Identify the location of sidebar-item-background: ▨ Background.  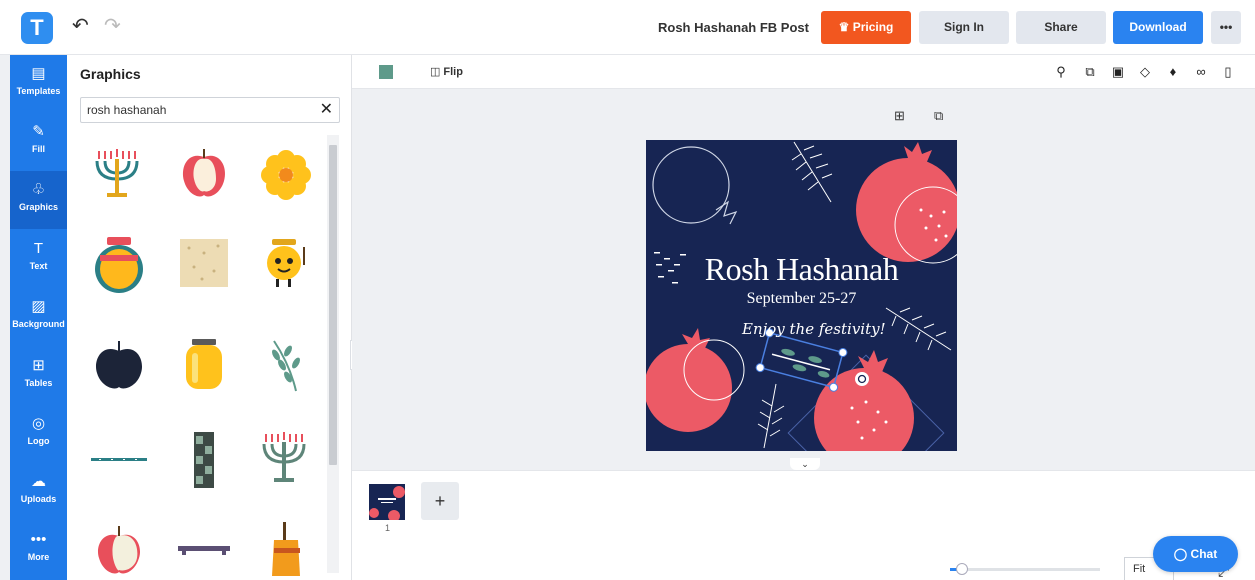
(38, 317).